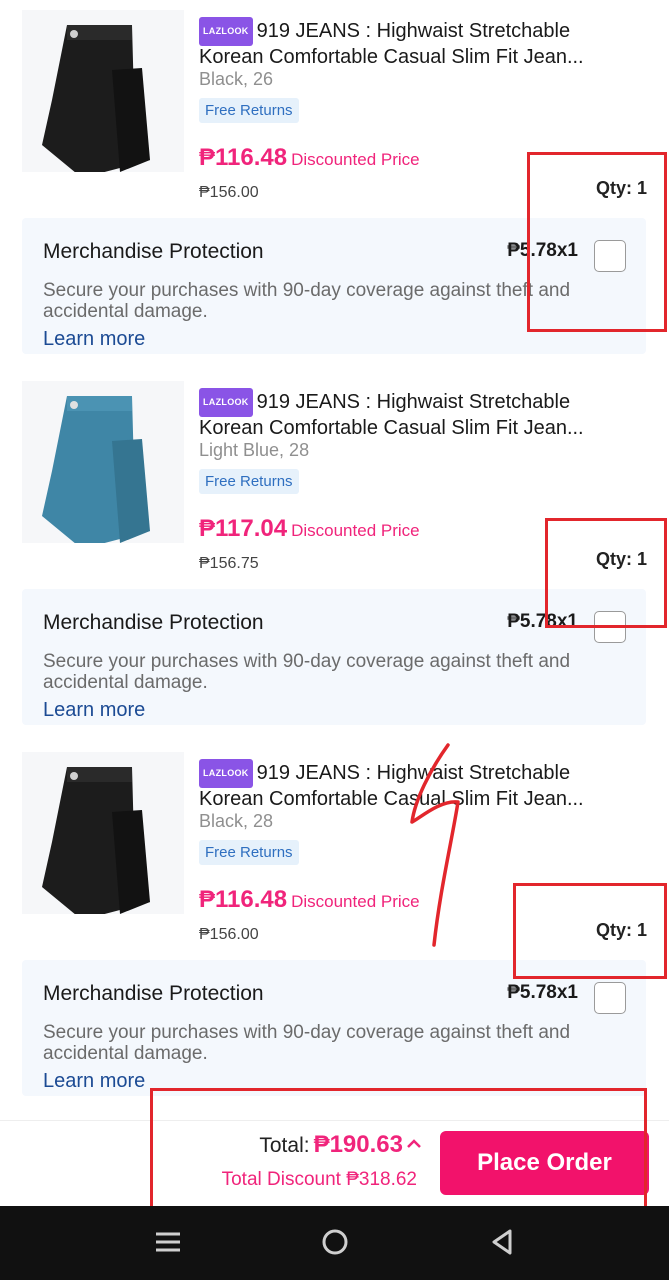 This screenshot has height=1280, width=669. What do you see at coordinates (236, 821) in the screenshot?
I see `product-variant: Black, 28` at bounding box center [236, 821].